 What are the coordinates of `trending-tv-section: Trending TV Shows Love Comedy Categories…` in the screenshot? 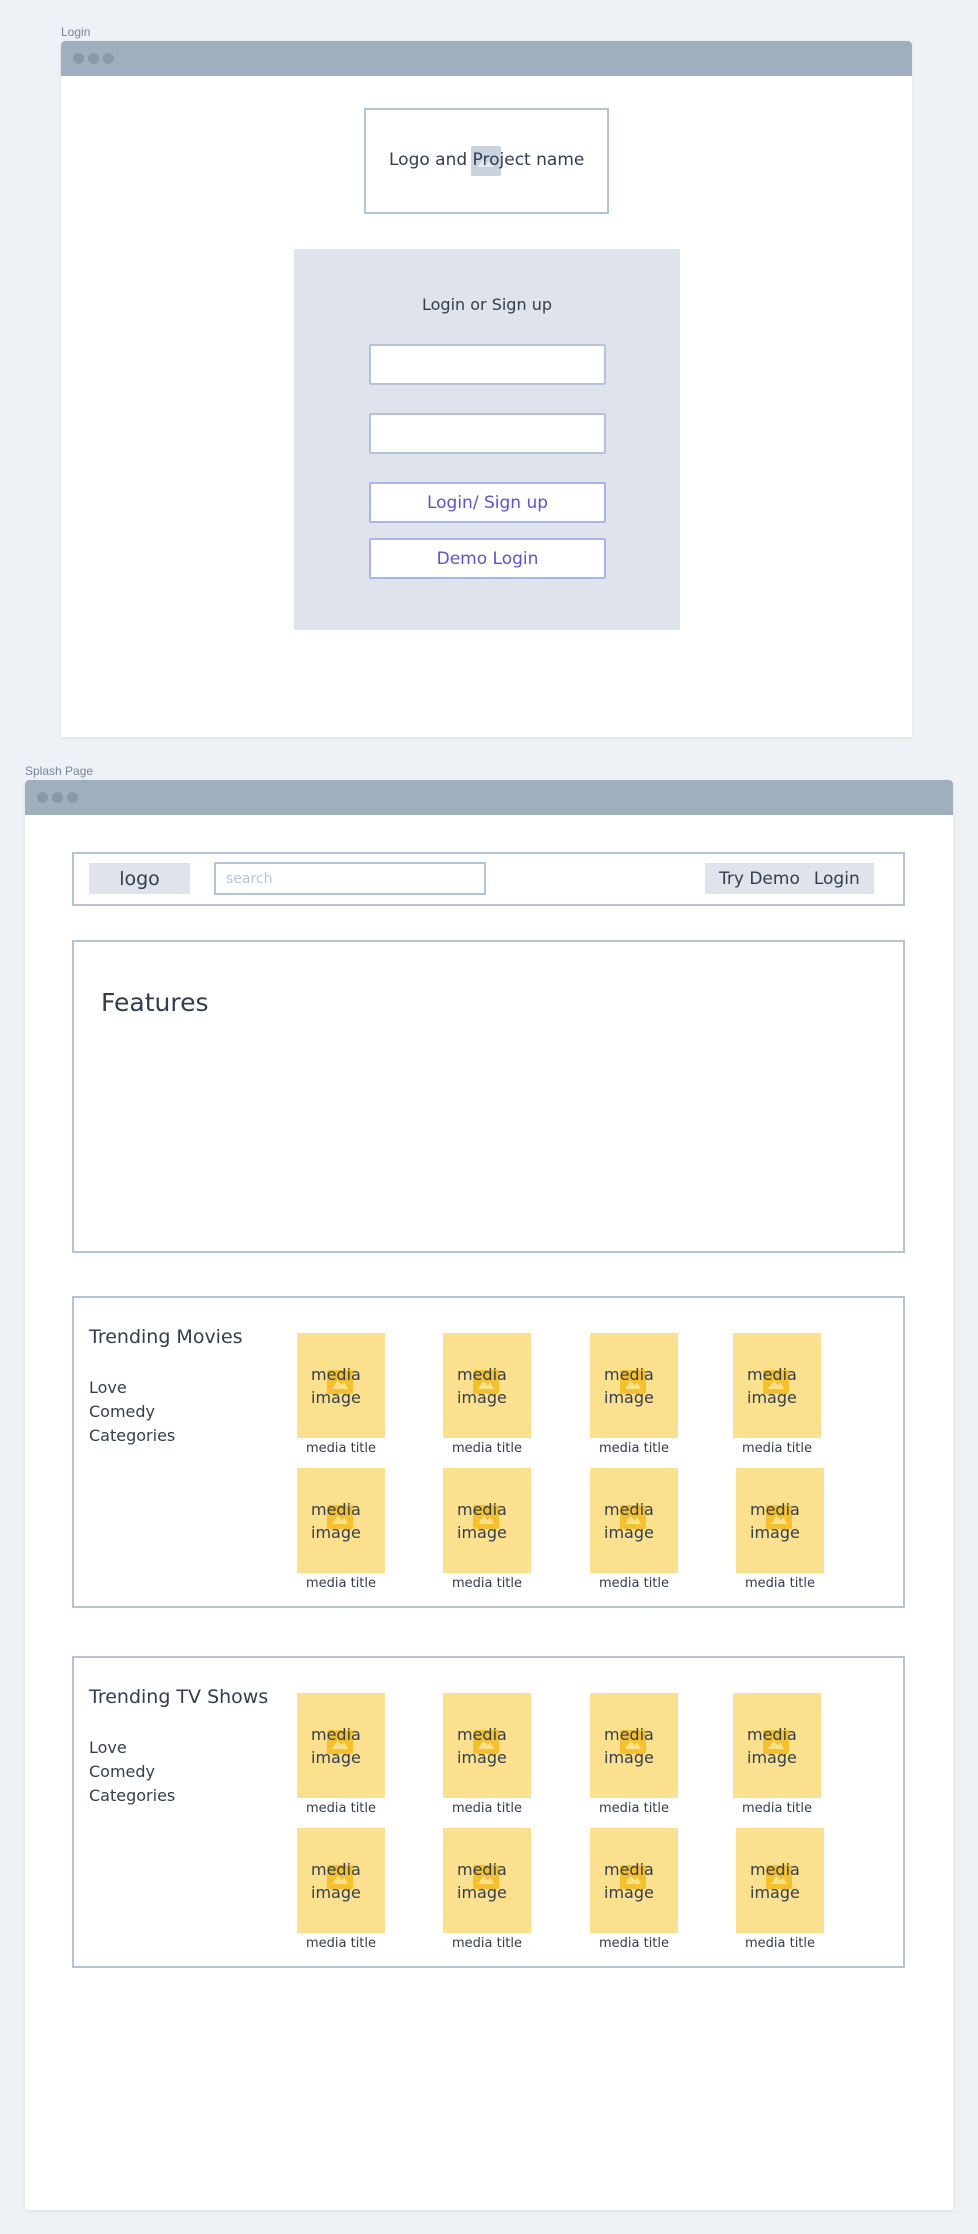 It's located at (488, 1812).